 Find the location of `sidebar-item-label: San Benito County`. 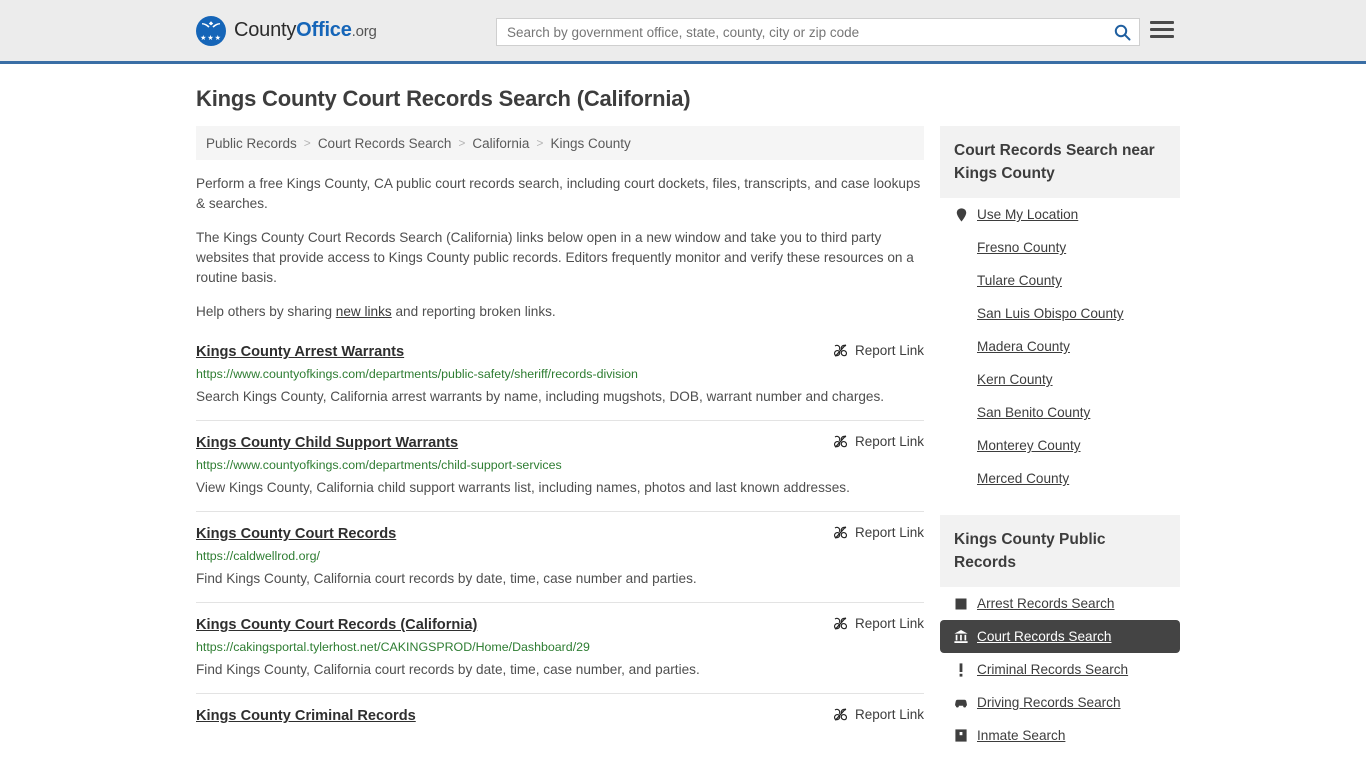

sidebar-item-label: San Benito County is located at coordinates (1034, 412).